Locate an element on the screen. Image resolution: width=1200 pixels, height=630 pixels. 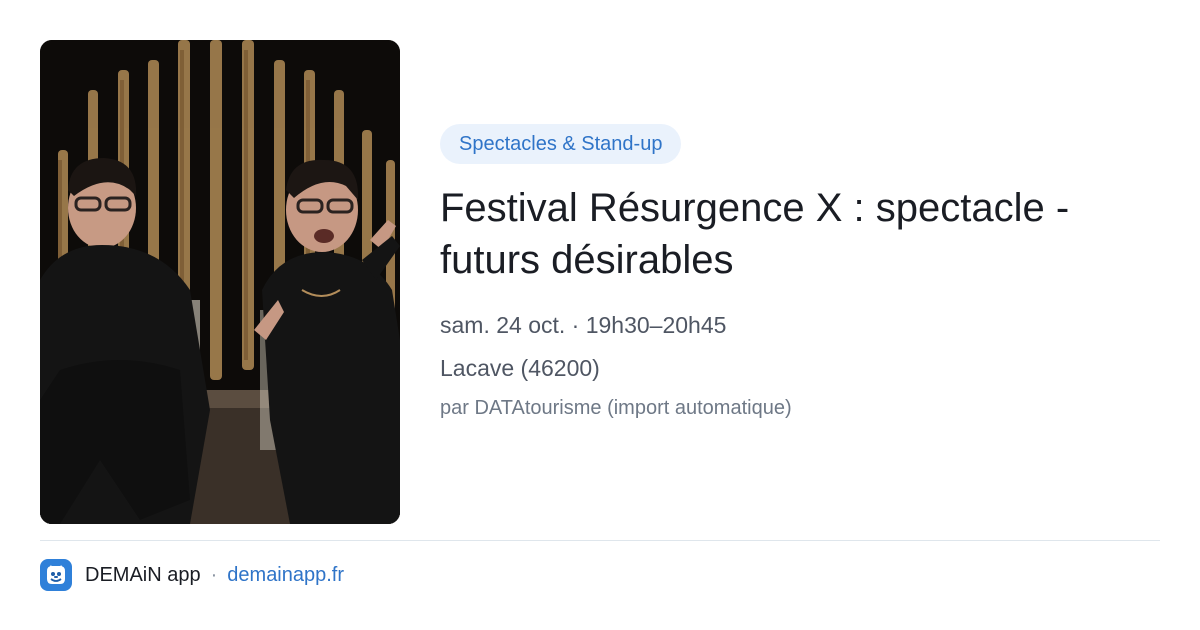
footer: DEMAiN app · demainapp.fr is located at coordinates (192, 575).